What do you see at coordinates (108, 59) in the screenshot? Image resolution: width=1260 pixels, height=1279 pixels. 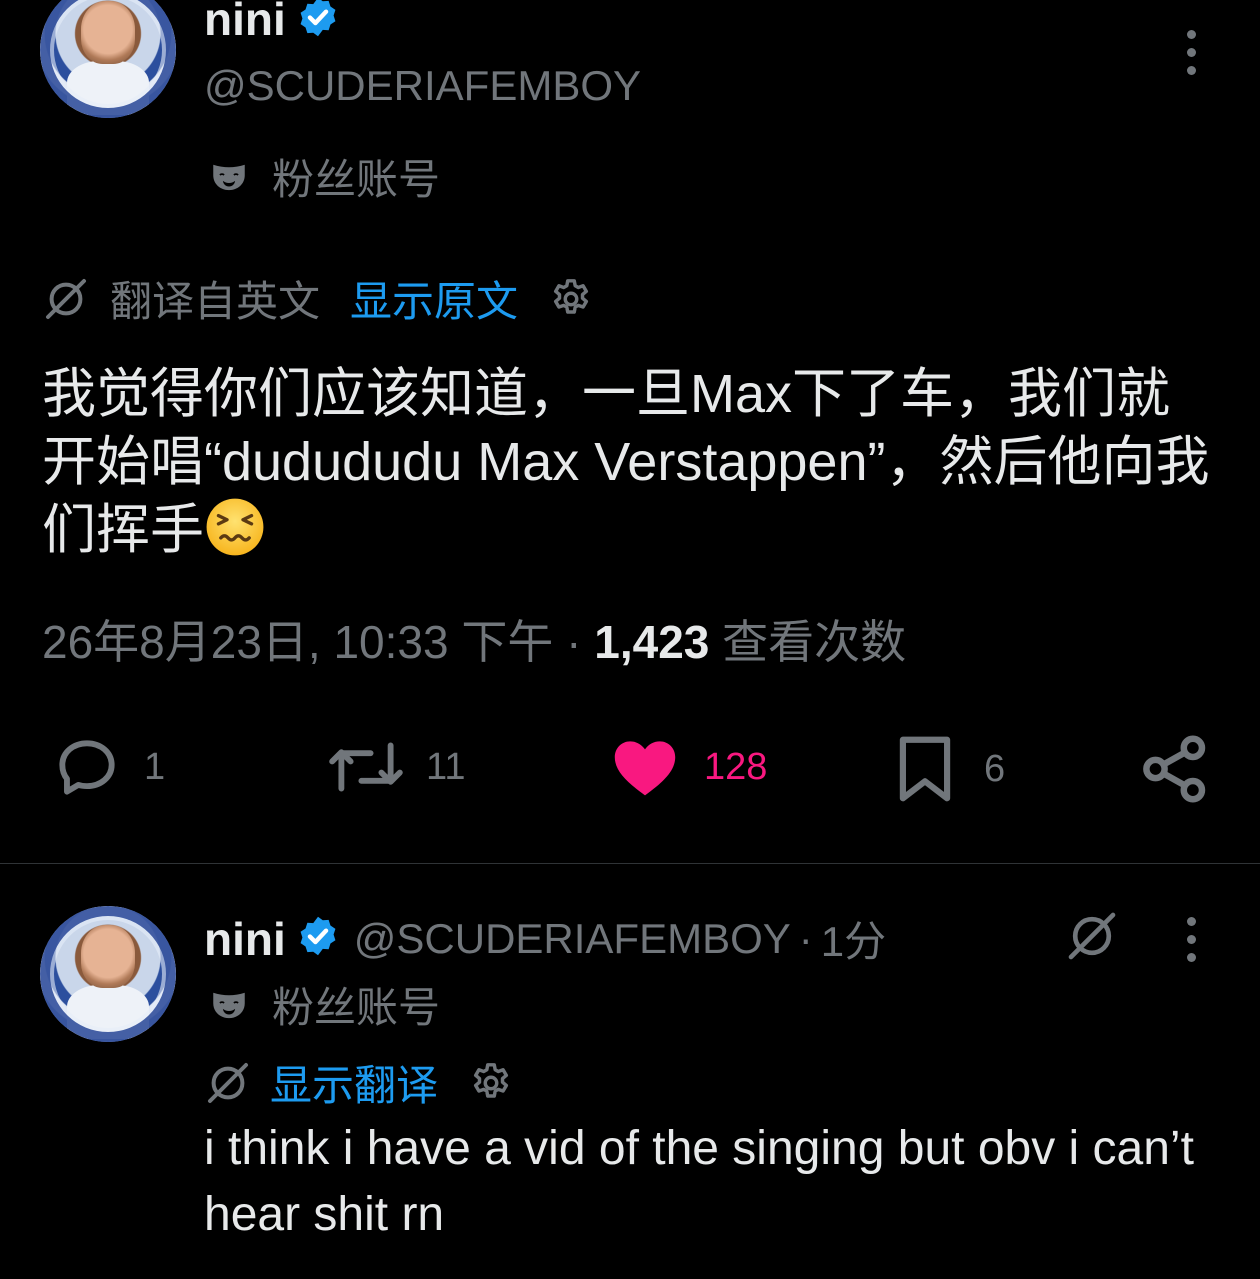 I see `author-avatar` at bounding box center [108, 59].